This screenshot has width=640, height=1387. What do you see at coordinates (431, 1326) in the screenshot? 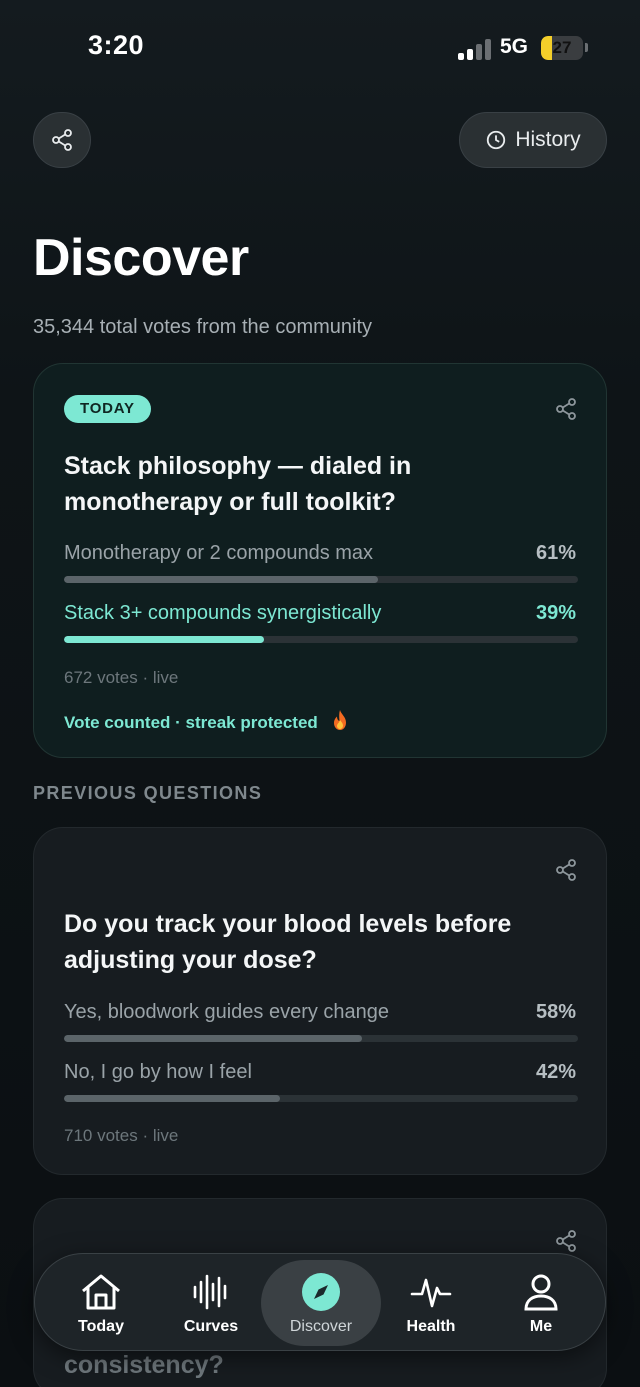
I see `tab-label: Health` at bounding box center [431, 1326].